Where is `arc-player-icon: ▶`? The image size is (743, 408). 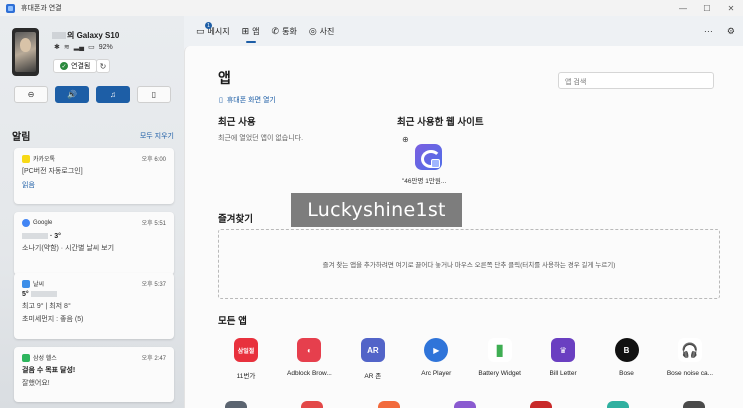 arc-player-icon: ▶ is located at coordinates (436, 350).